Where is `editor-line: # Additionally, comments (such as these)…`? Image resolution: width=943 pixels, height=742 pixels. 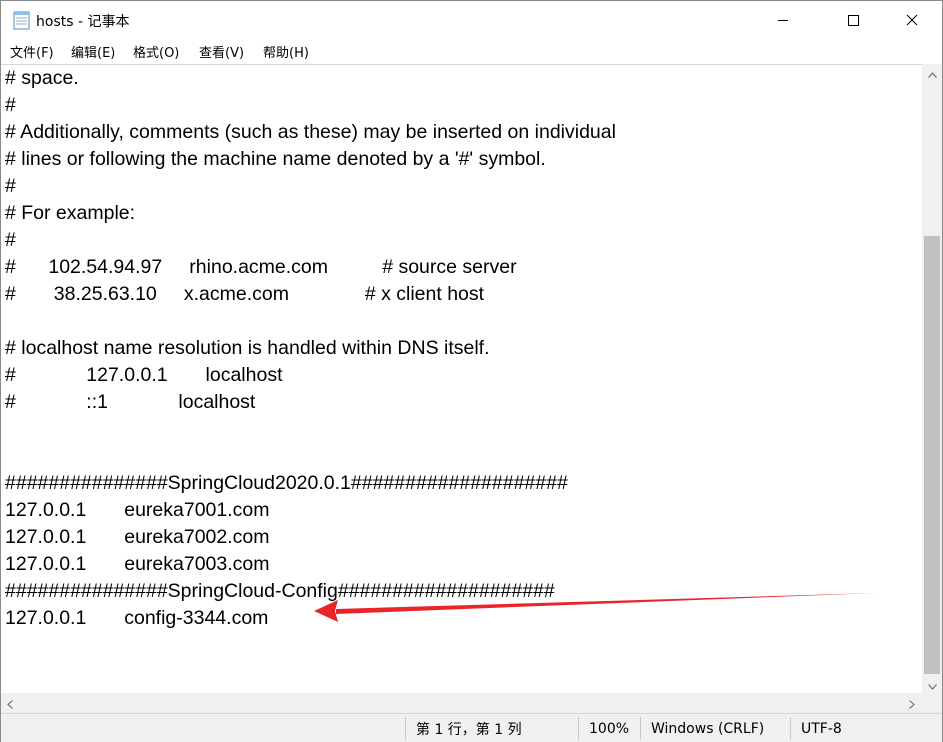 editor-line: # Additionally, comments (such as these)… is located at coordinates (310, 132).